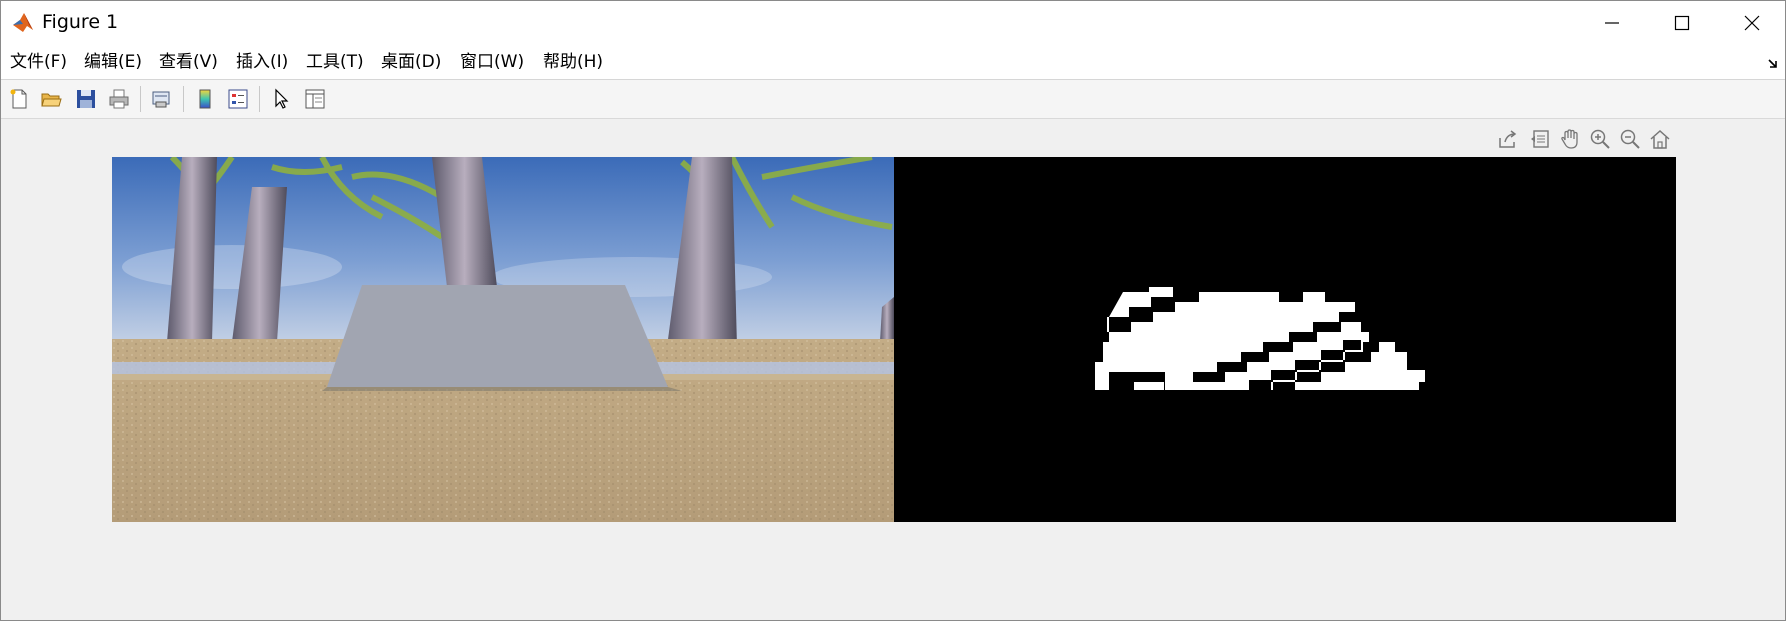  I want to click on menu-insert: 插入(I), so click(262, 62).